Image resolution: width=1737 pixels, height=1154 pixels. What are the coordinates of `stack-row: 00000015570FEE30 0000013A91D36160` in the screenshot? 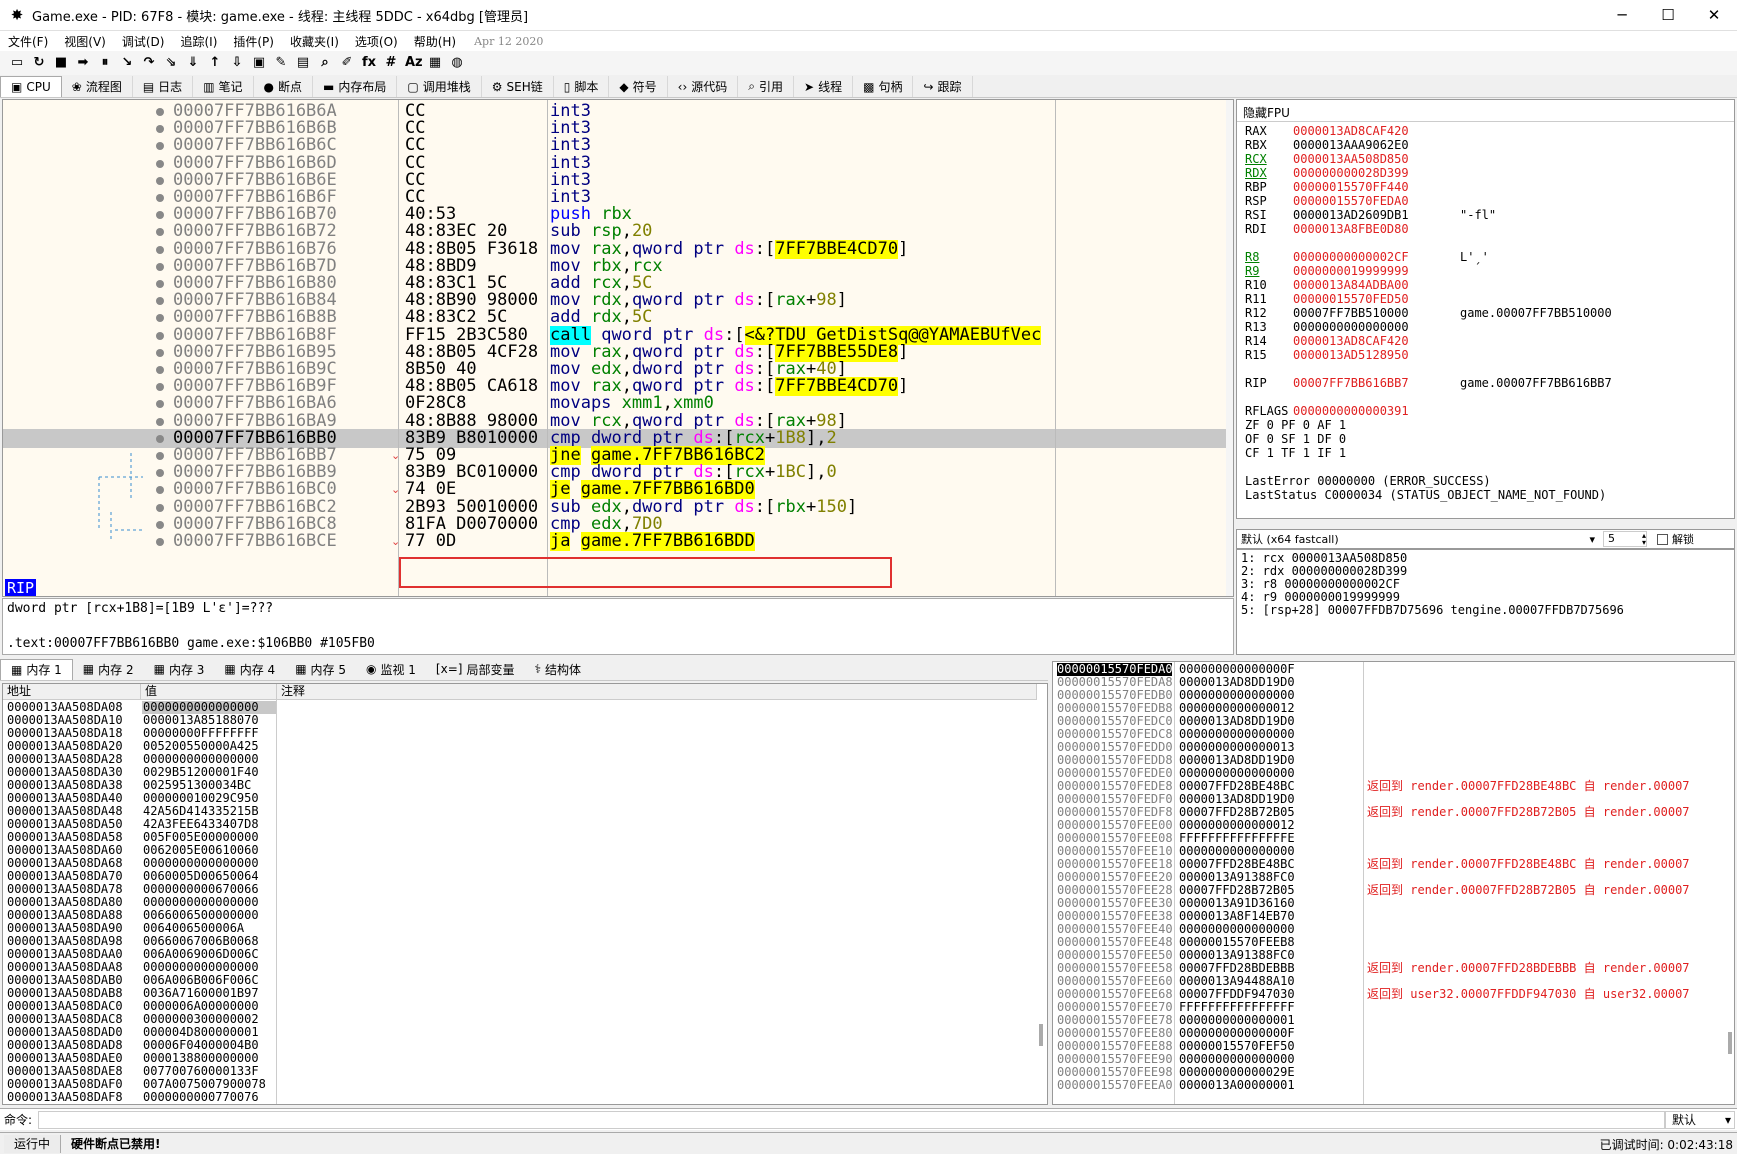 It's located at (1393, 903).